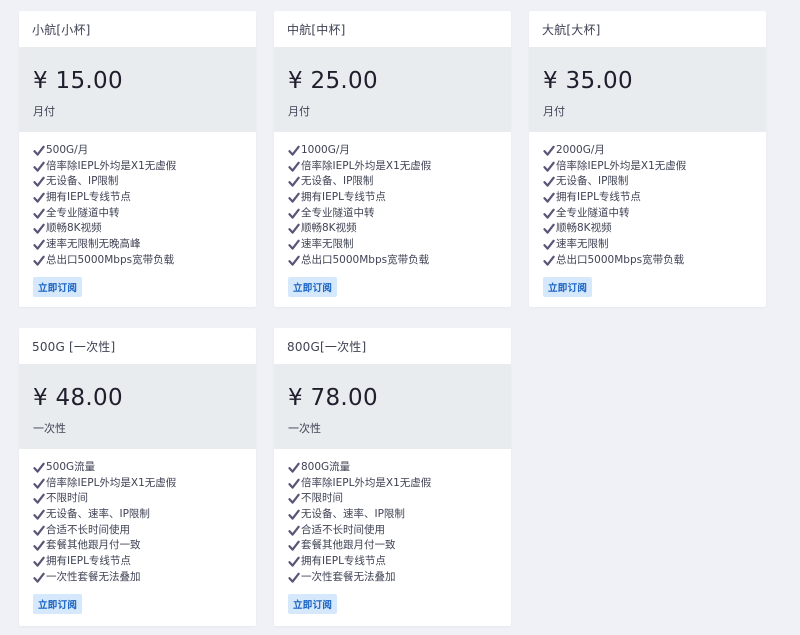 The width and height of the screenshot is (800, 635). What do you see at coordinates (326, 467) in the screenshot?
I see `feature-label: 800G流量` at bounding box center [326, 467].